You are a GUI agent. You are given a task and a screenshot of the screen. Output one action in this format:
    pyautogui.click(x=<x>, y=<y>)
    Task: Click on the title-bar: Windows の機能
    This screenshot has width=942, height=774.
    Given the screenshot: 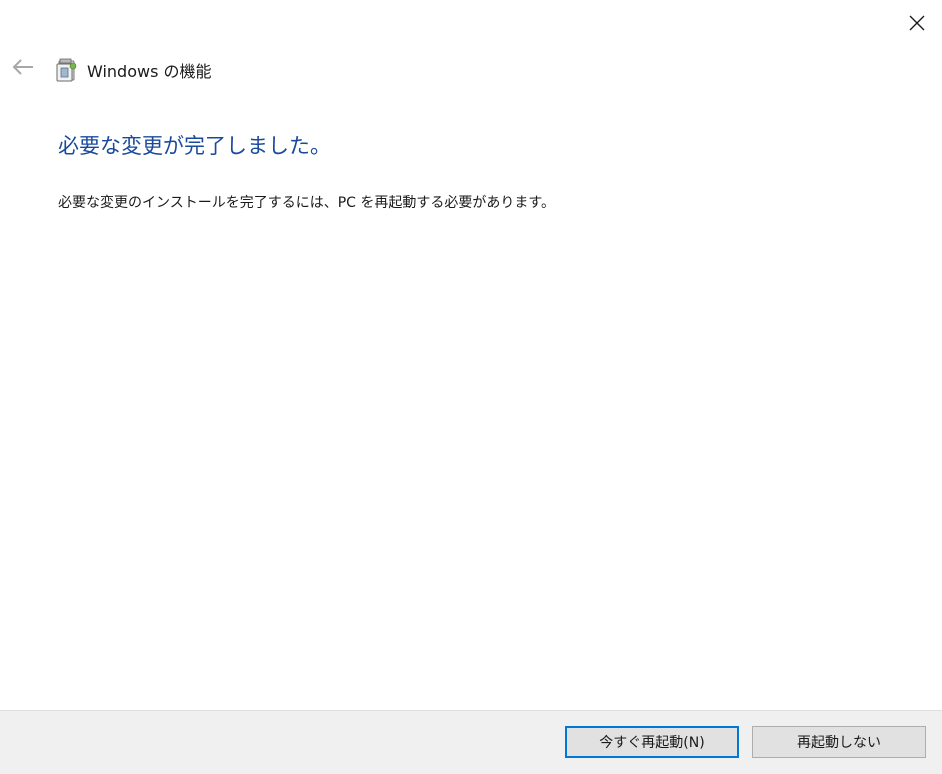 What is the action you would take?
    pyautogui.click(x=134, y=70)
    